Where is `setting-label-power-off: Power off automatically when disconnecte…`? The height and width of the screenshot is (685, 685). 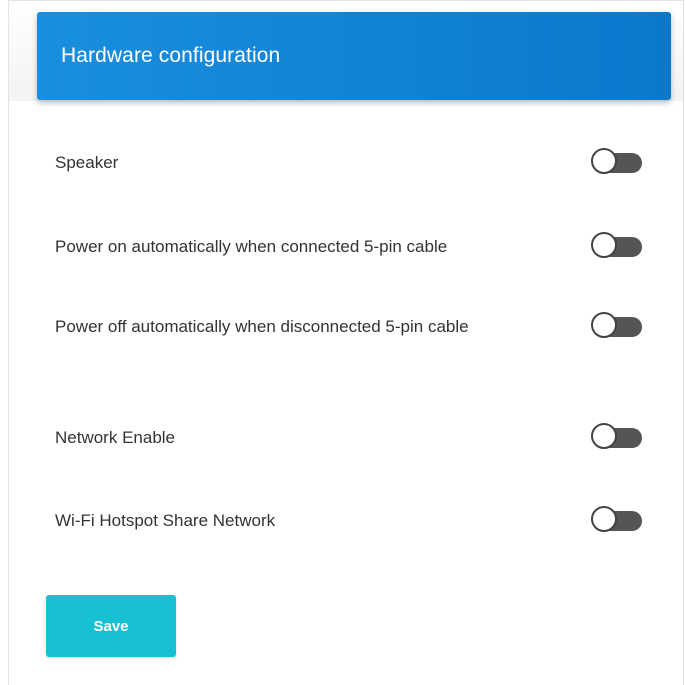 setting-label-power-off: Power off automatically when disconnecte… is located at coordinates (262, 326).